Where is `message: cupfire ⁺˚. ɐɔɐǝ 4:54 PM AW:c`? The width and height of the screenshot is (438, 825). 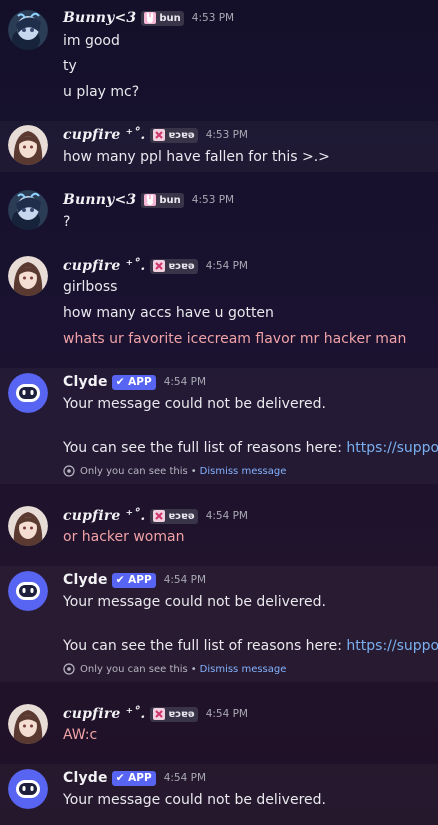
message: cupfire ⁺˚. ɐɔɐǝ 4:54 PM AW:c is located at coordinates (219, 723).